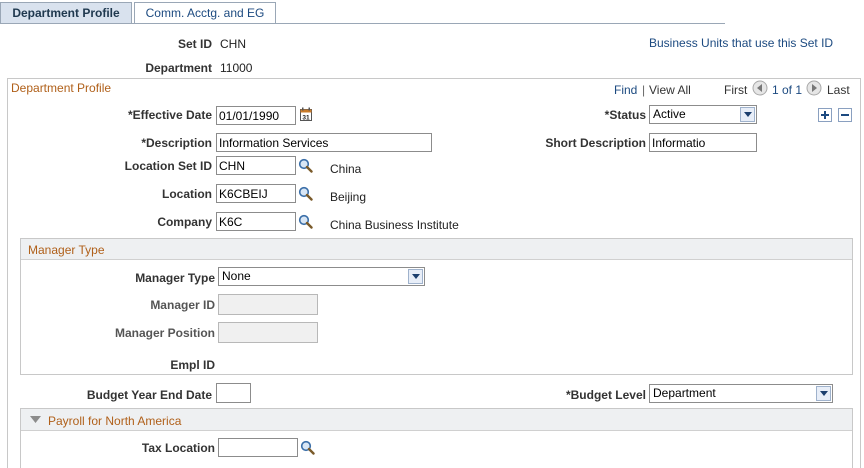 This screenshot has width=864, height=468. What do you see at coordinates (324, 142) in the screenshot?
I see `description-input` at bounding box center [324, 142].